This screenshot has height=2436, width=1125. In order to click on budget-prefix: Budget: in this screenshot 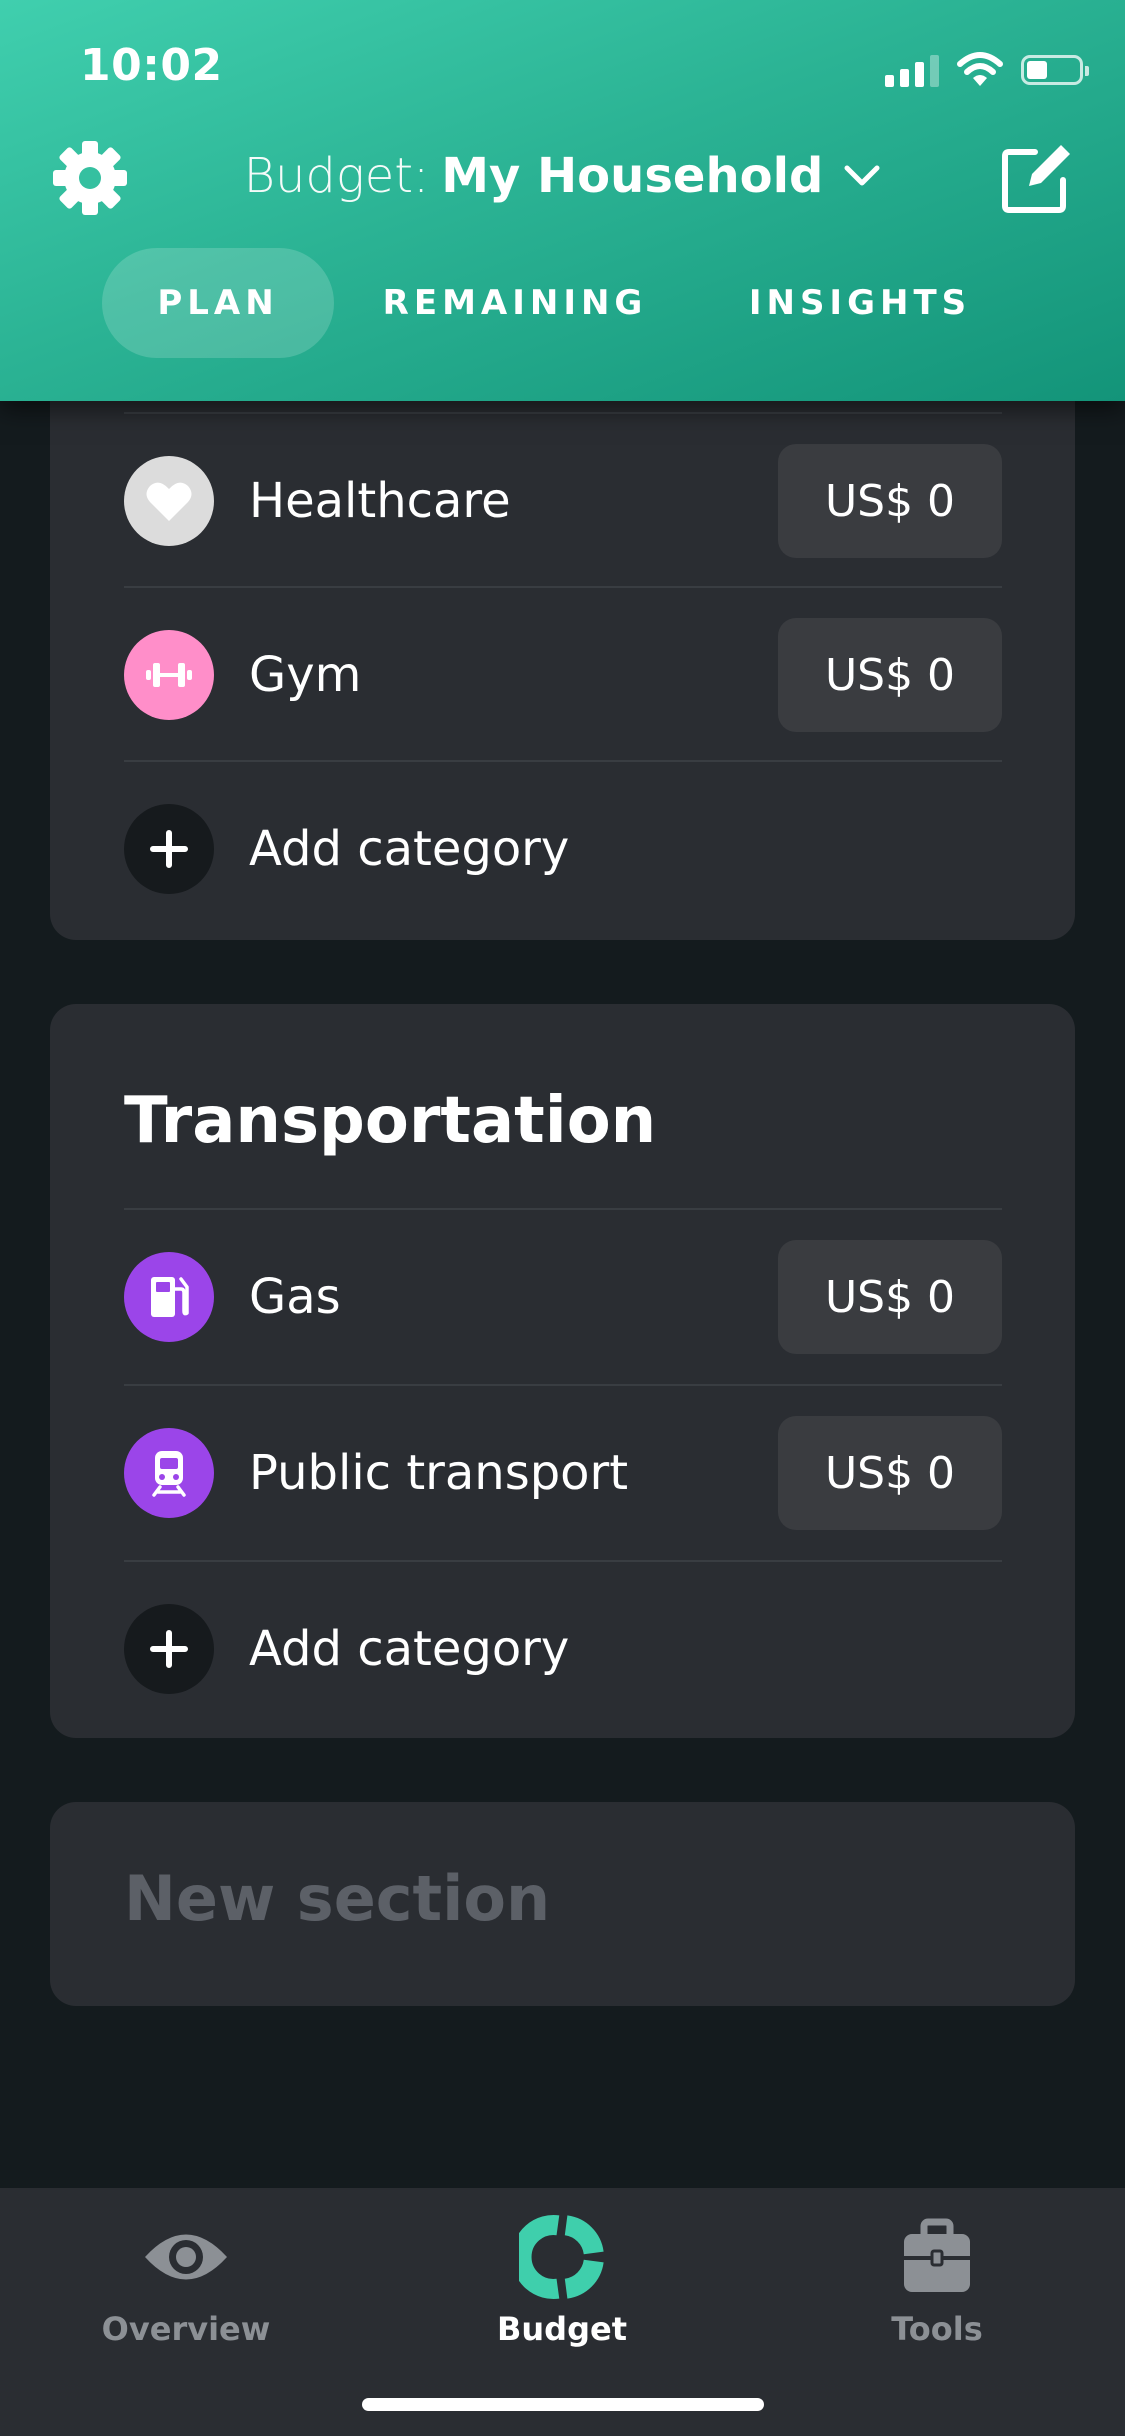, I will do `click(336, 176)`.